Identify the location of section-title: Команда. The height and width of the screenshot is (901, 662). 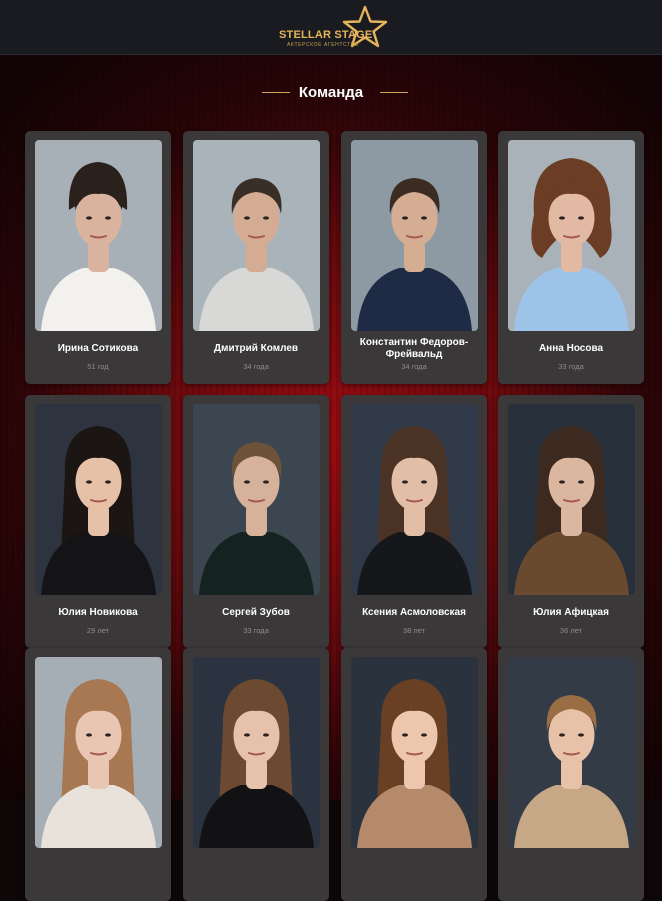
(331, 92).